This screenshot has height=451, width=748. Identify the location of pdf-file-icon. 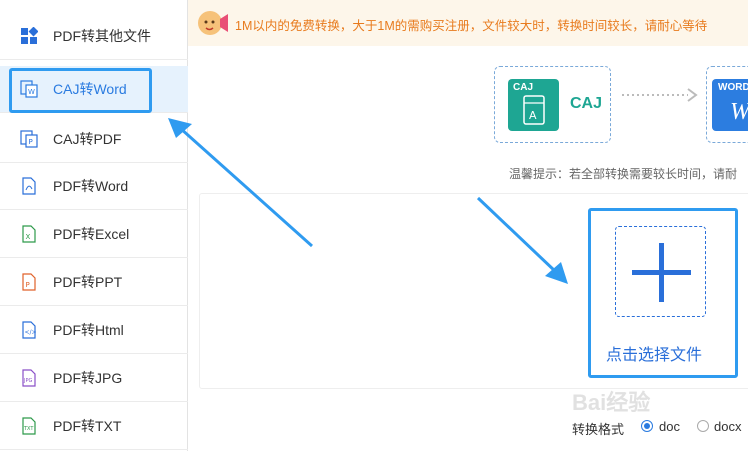
(29, 186).